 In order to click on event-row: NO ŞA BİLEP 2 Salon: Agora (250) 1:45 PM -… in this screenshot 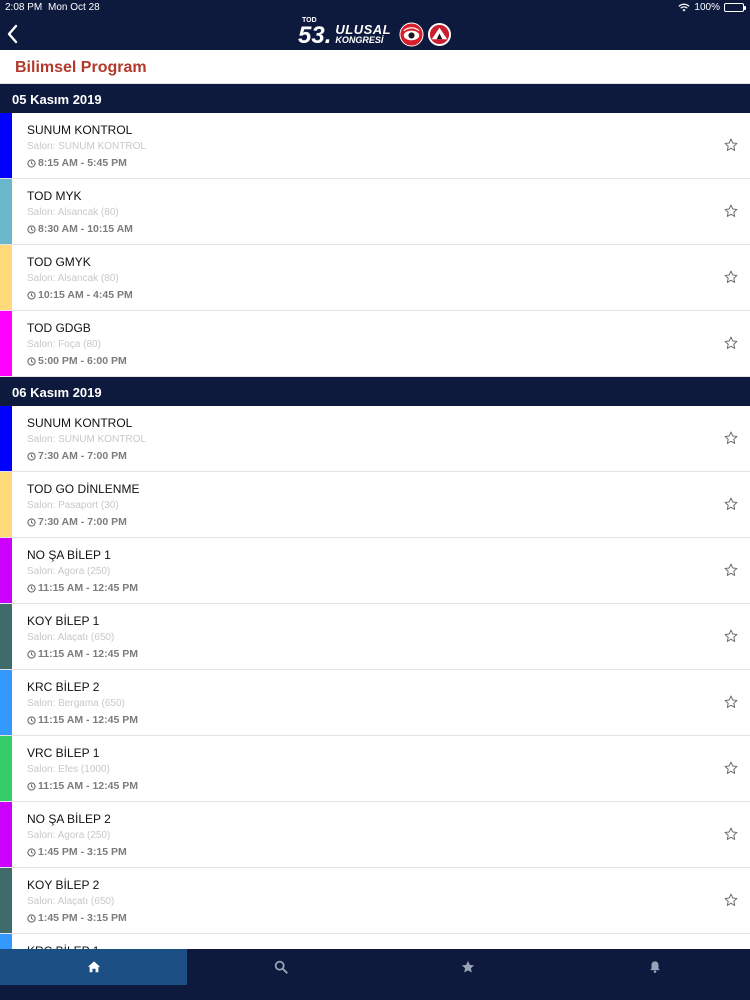, I will do `click(375, 835)`.